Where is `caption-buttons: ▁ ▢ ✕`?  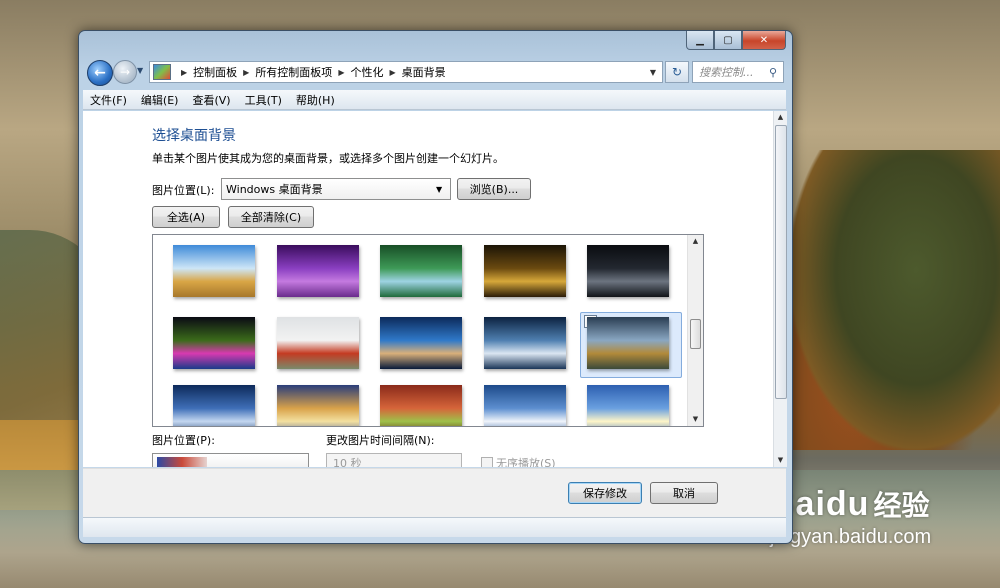
caption-buttons: ▁ ▢ ✕ is located at coordinates (736, 40).